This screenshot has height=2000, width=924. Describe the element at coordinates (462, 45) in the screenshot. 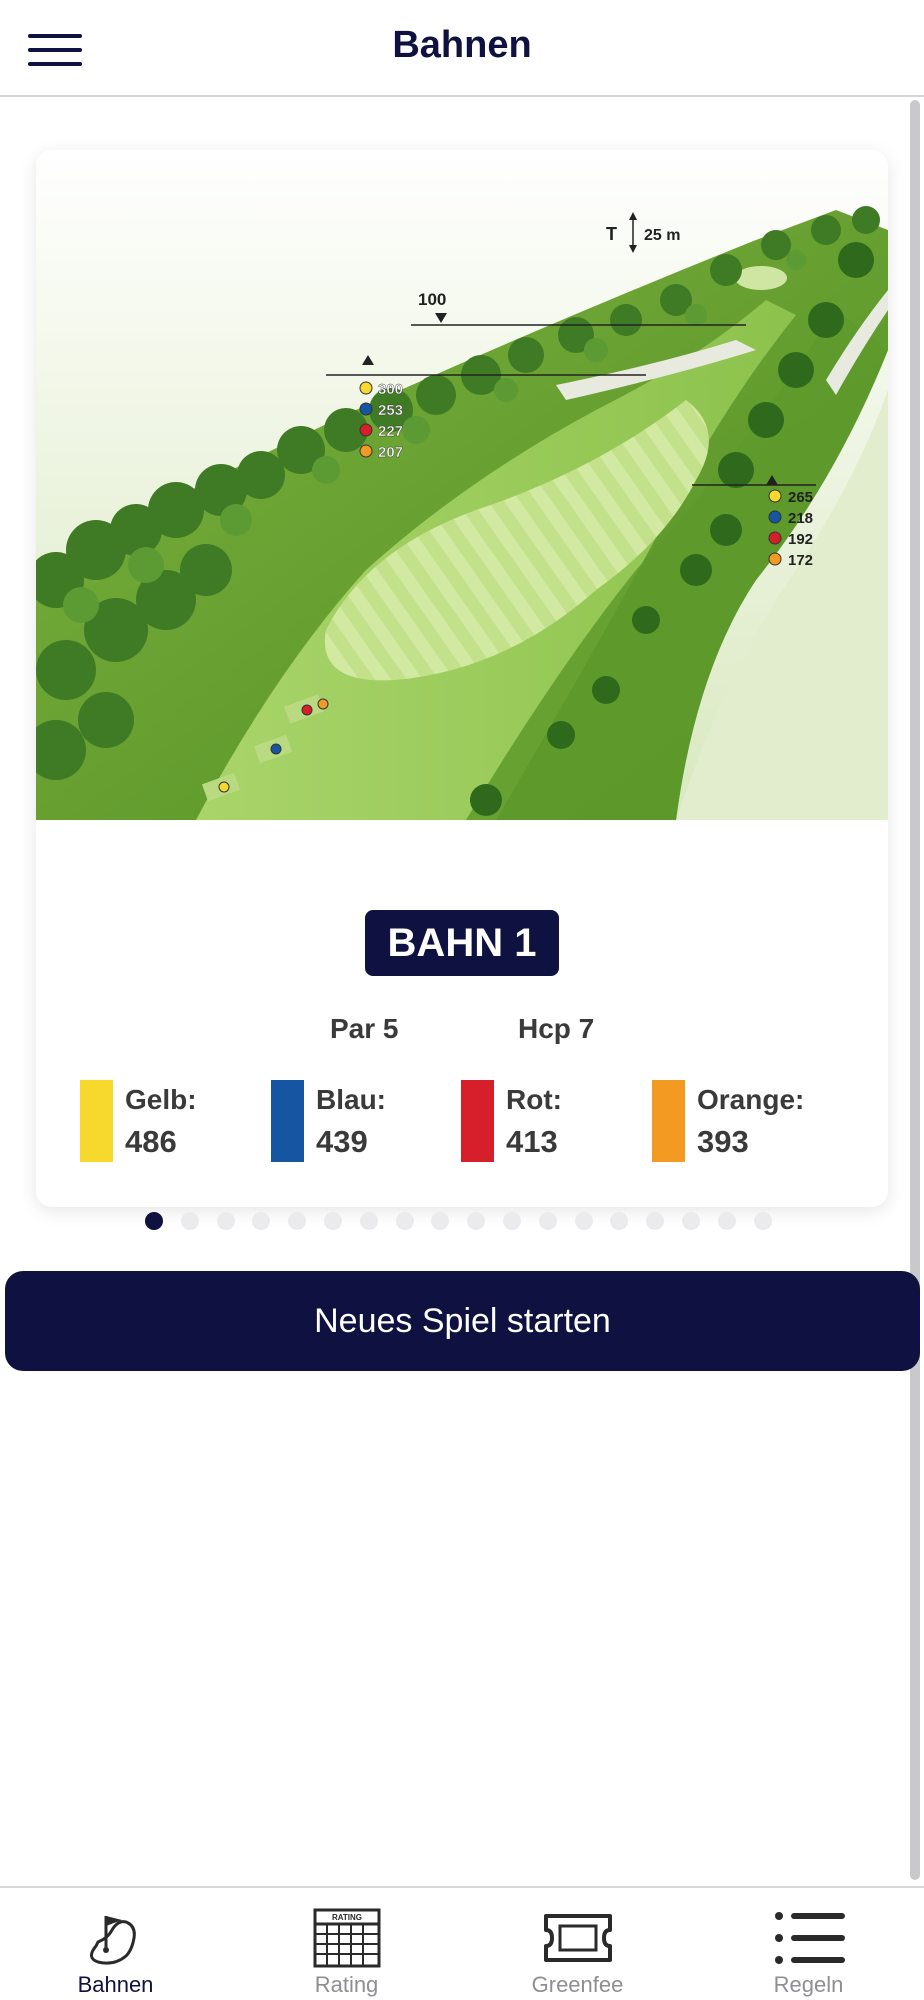

I see `page-title: Bahnen` at that location.